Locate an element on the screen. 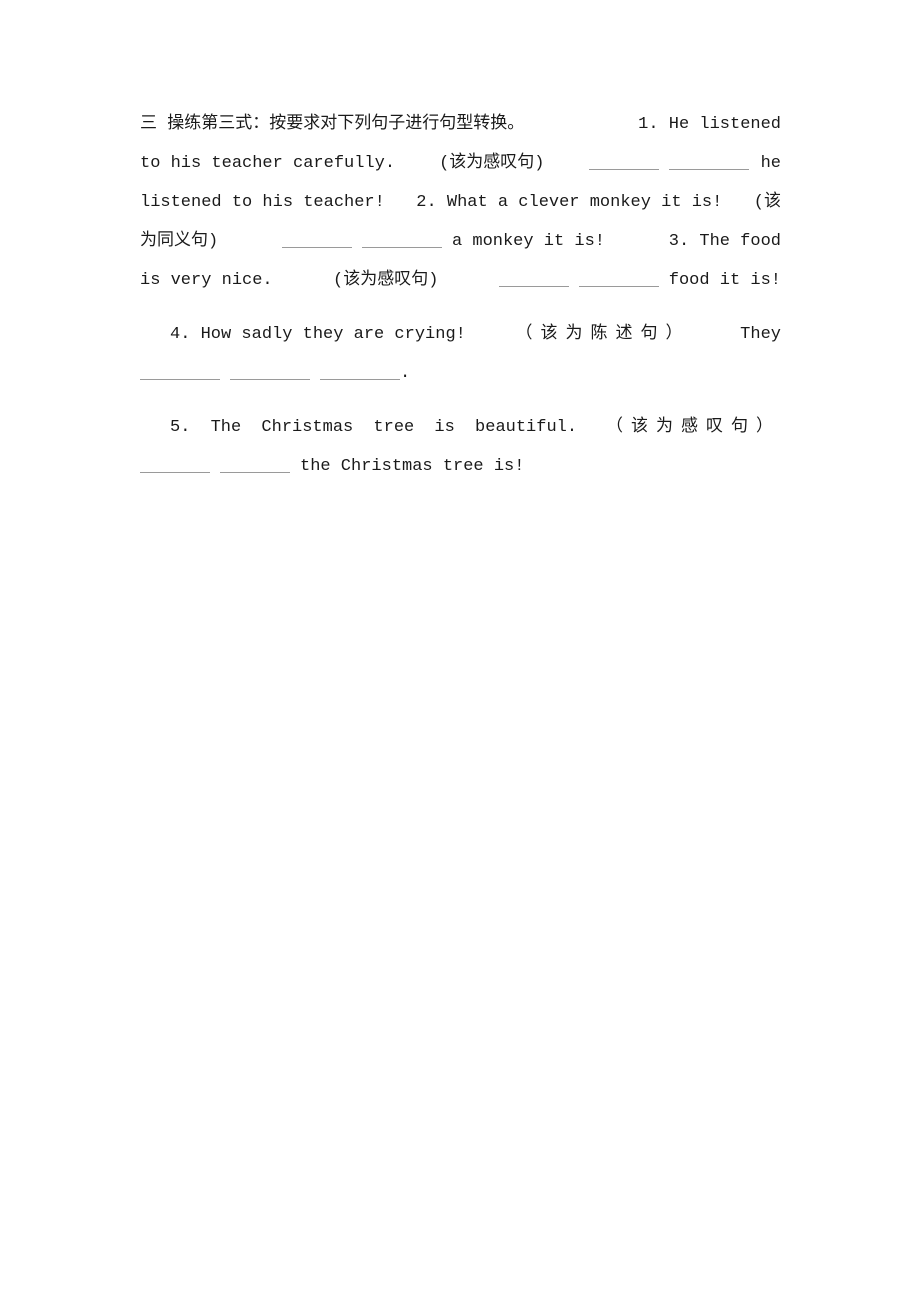  text-line-4: 为同义句) a monkey it is! 3. The food is located at coordinates (460, 248).